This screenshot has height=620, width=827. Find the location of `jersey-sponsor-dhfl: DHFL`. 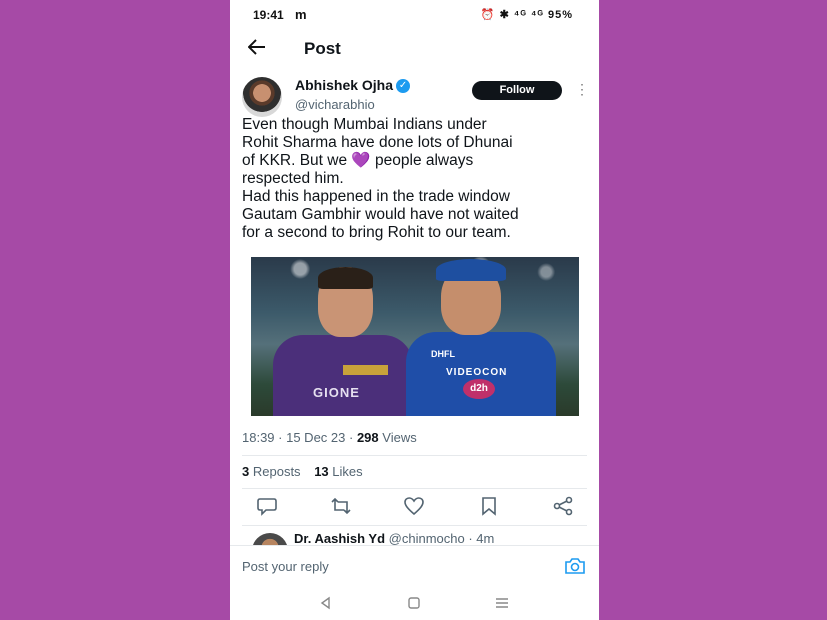

jersey-sponsor-dhfl: DHFL is located at coordinates (443, 354).